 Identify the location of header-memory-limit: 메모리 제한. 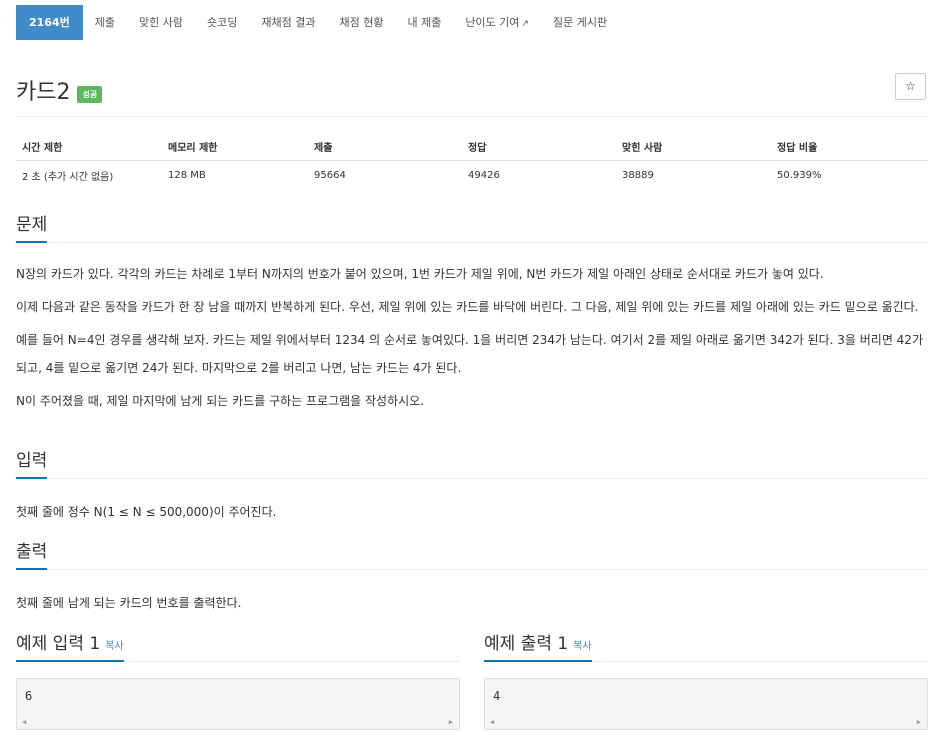
(235, 147).